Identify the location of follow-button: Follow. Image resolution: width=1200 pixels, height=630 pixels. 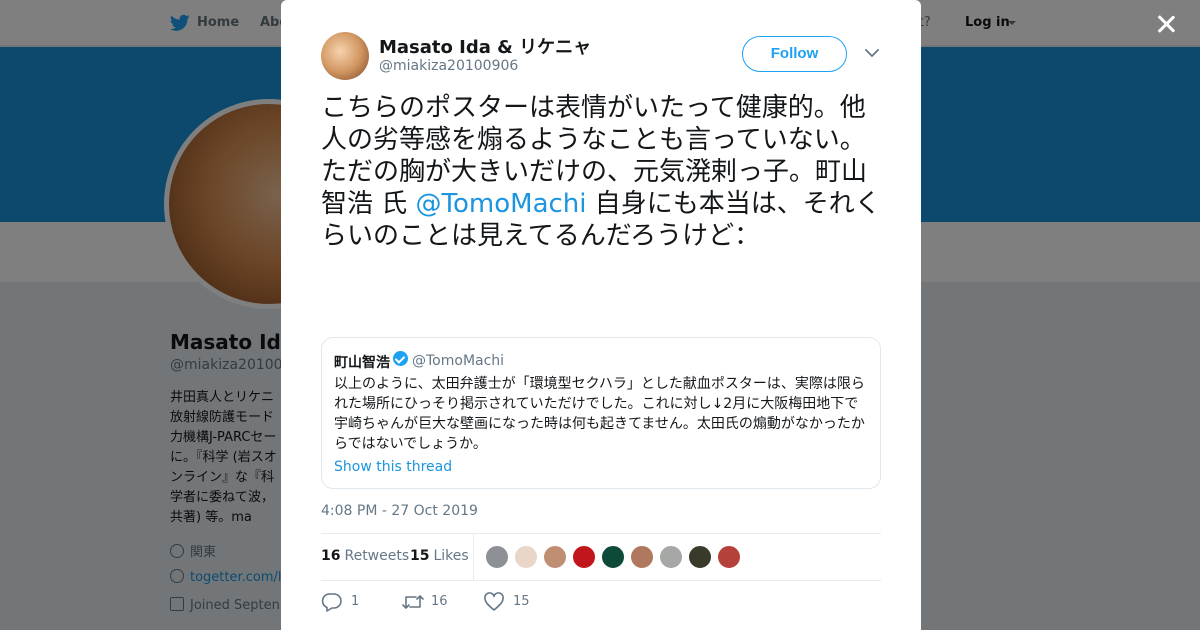
(794, 54).